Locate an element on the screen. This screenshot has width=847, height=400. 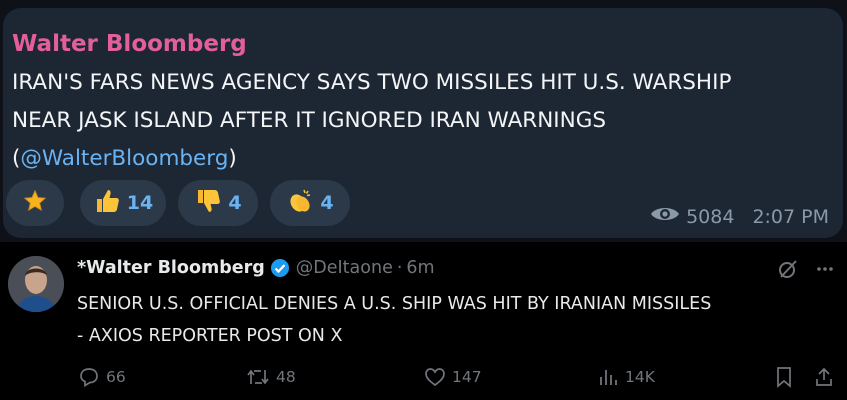
reaction-clapping: 4 is located at coordinates (310, 203).